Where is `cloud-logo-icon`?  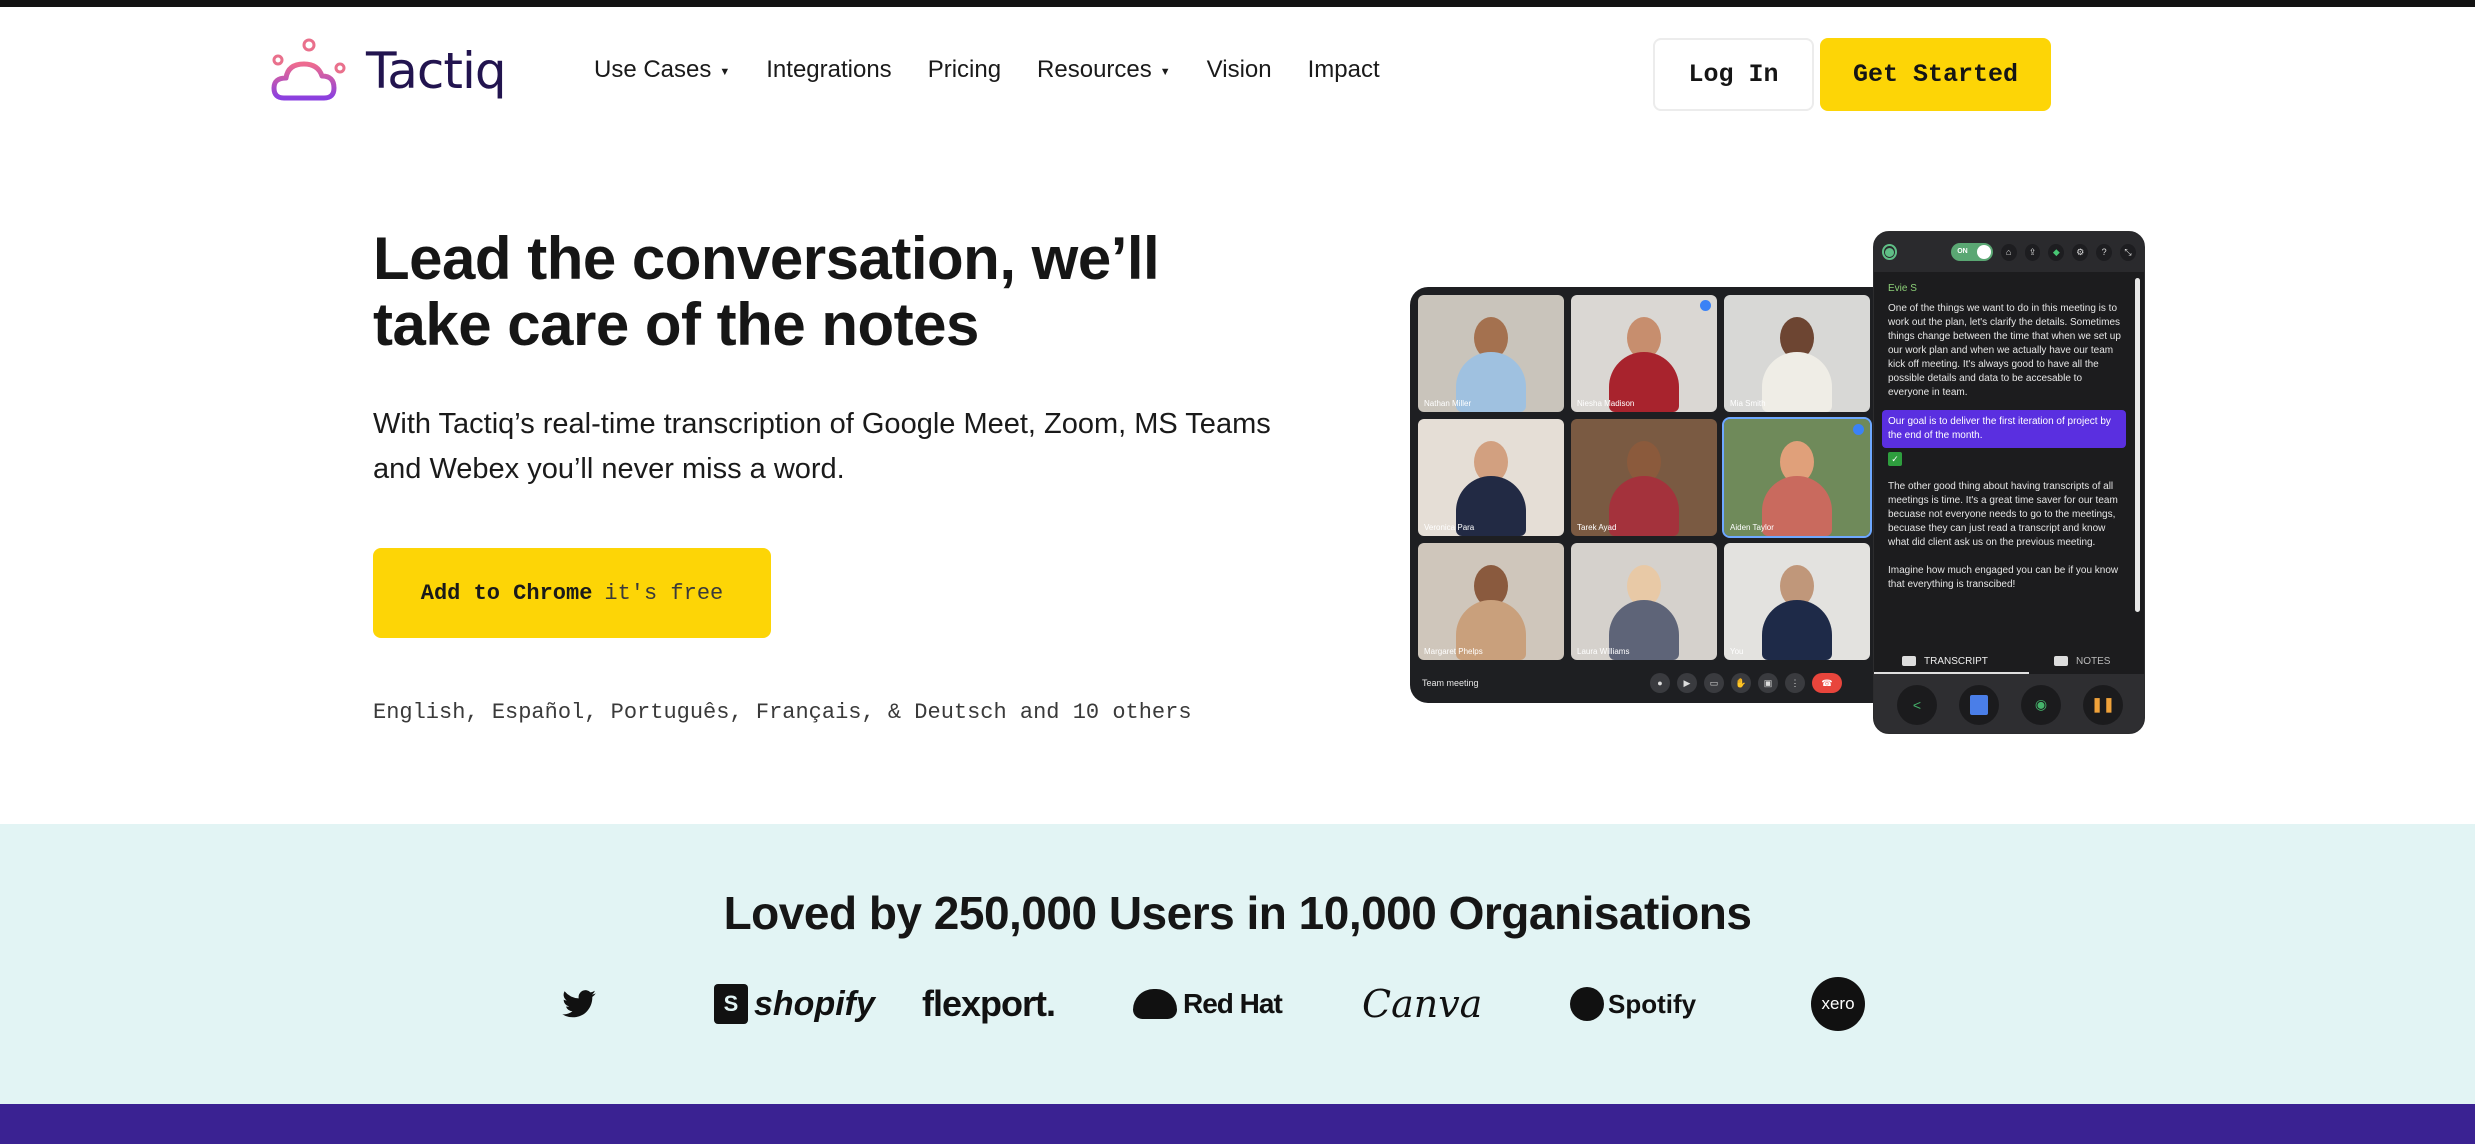 cloud-logo-icon is located at coordinates (308, 69).